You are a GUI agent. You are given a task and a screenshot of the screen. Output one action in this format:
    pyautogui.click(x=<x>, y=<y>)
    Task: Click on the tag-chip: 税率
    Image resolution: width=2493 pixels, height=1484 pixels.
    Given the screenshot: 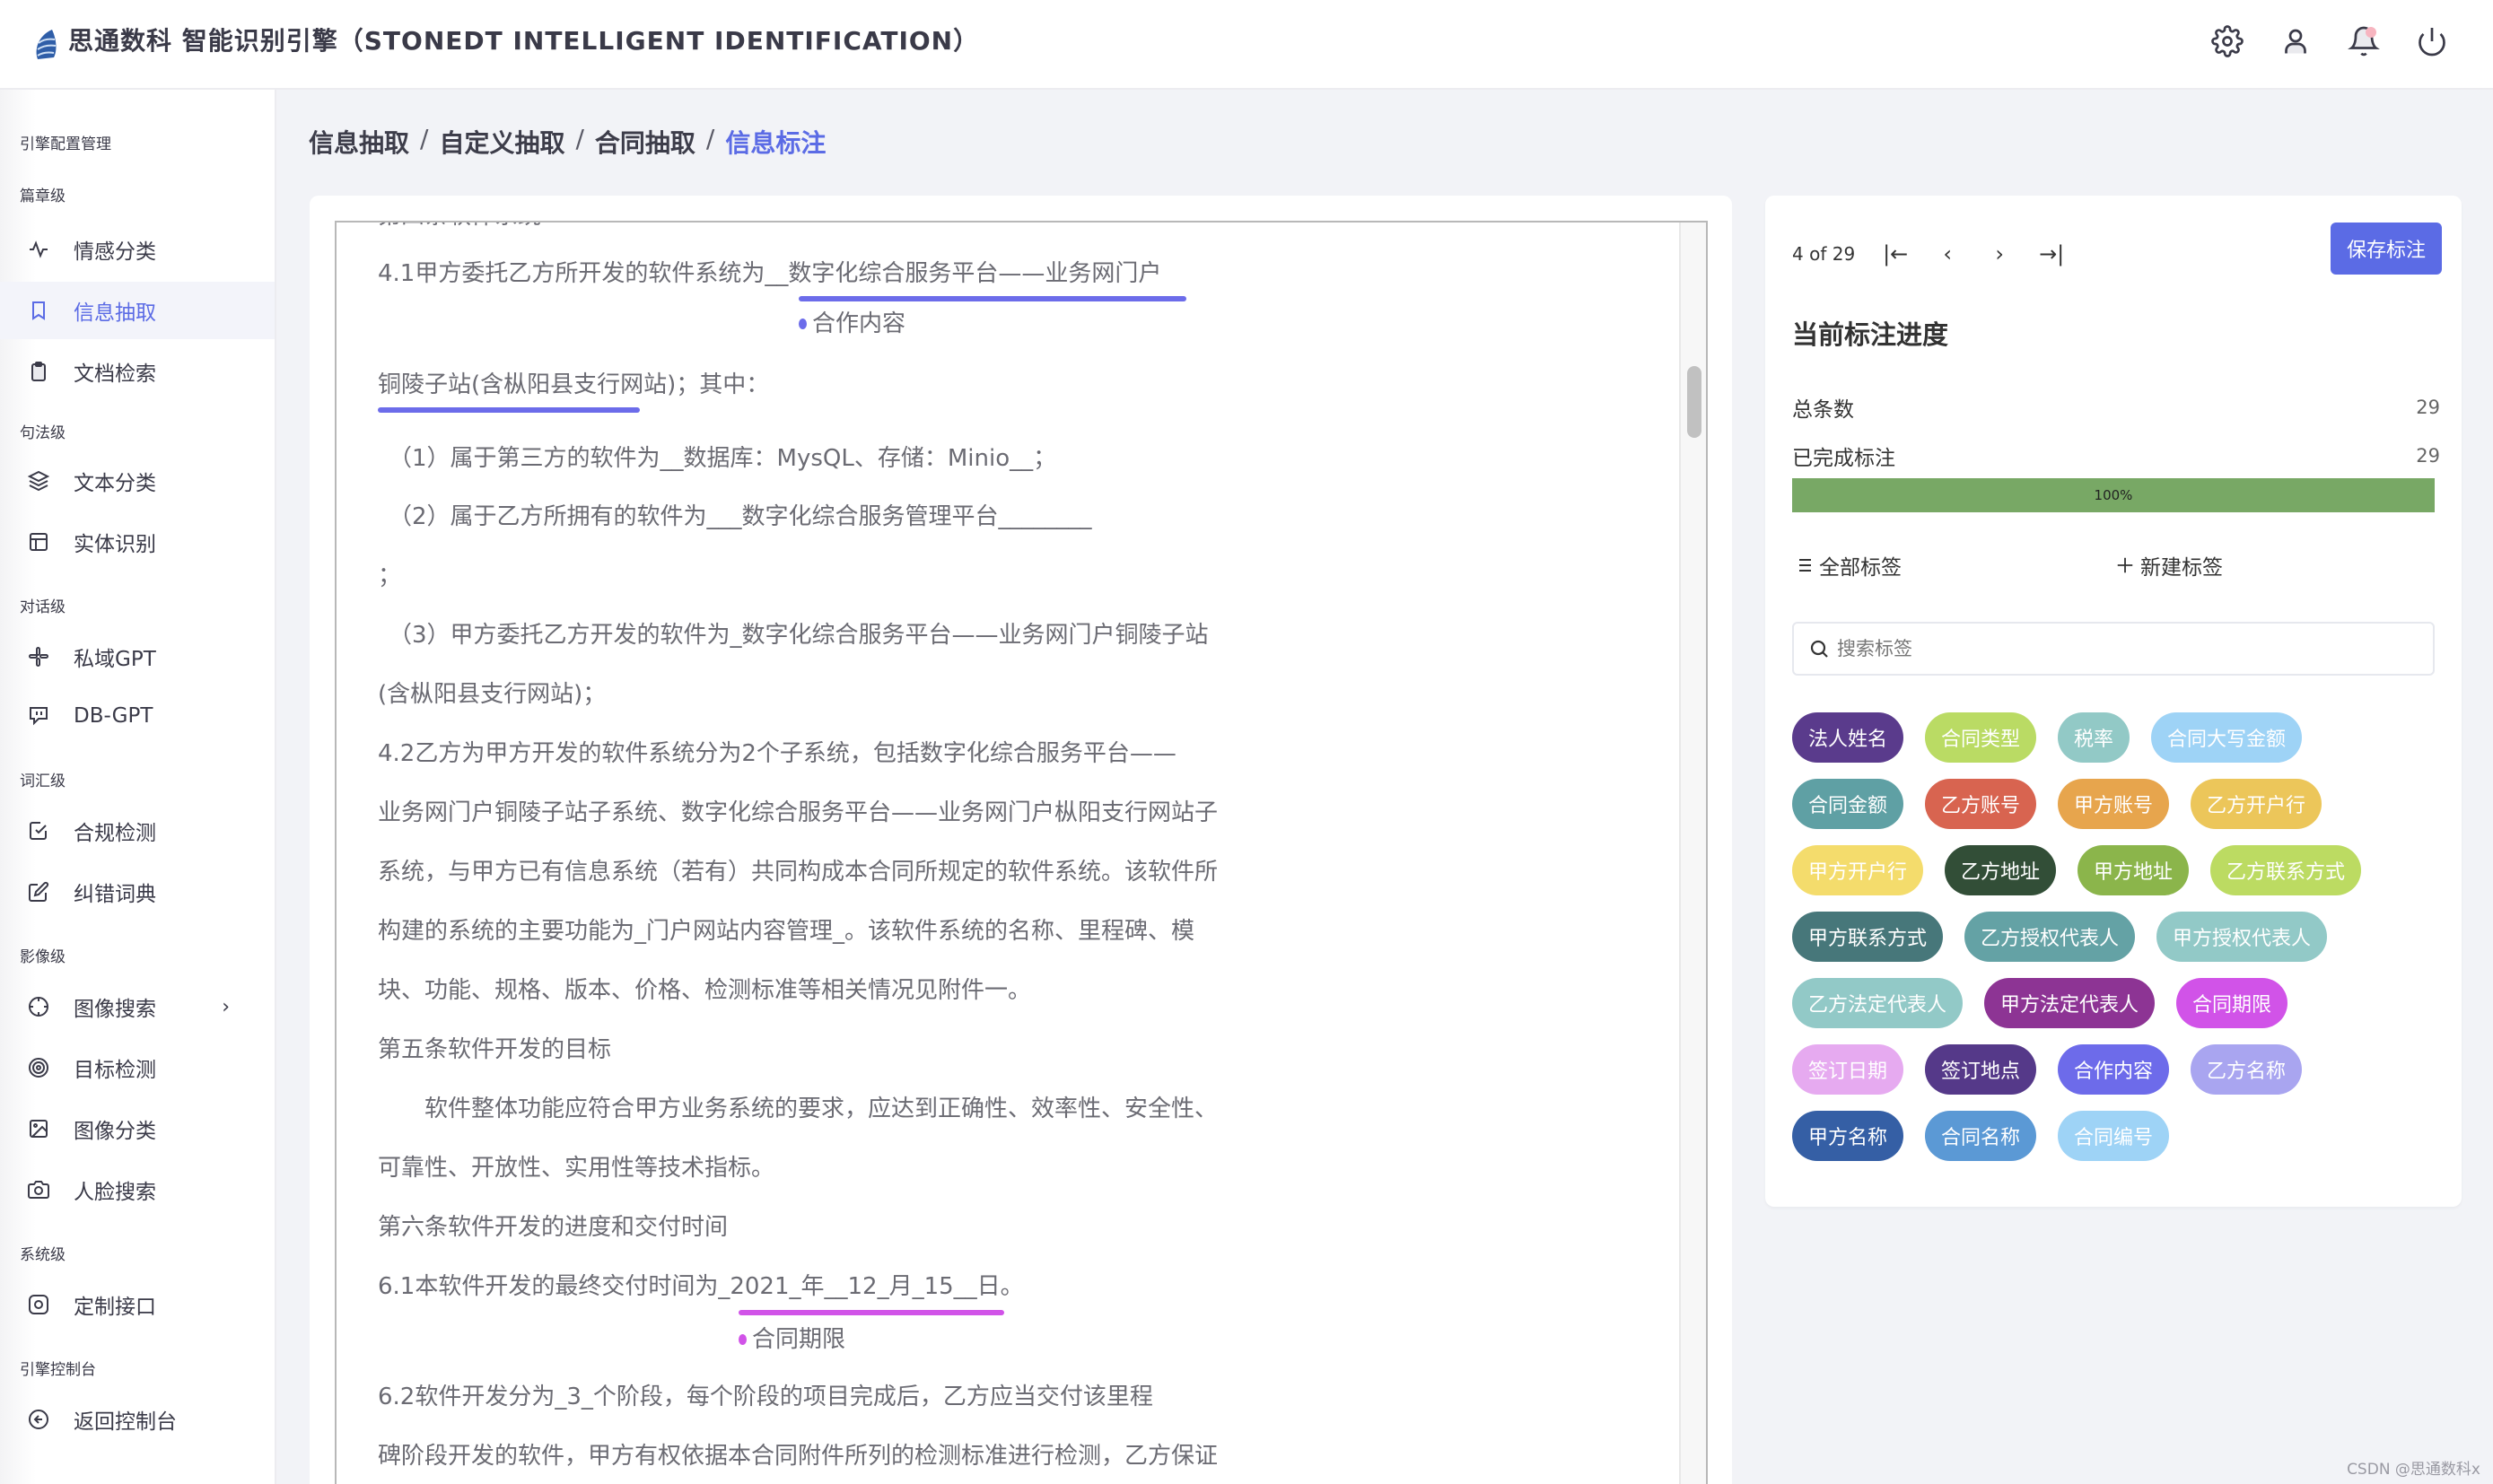 What is the action you would take?
    pyautogui.click(x=2094, y=737)
    